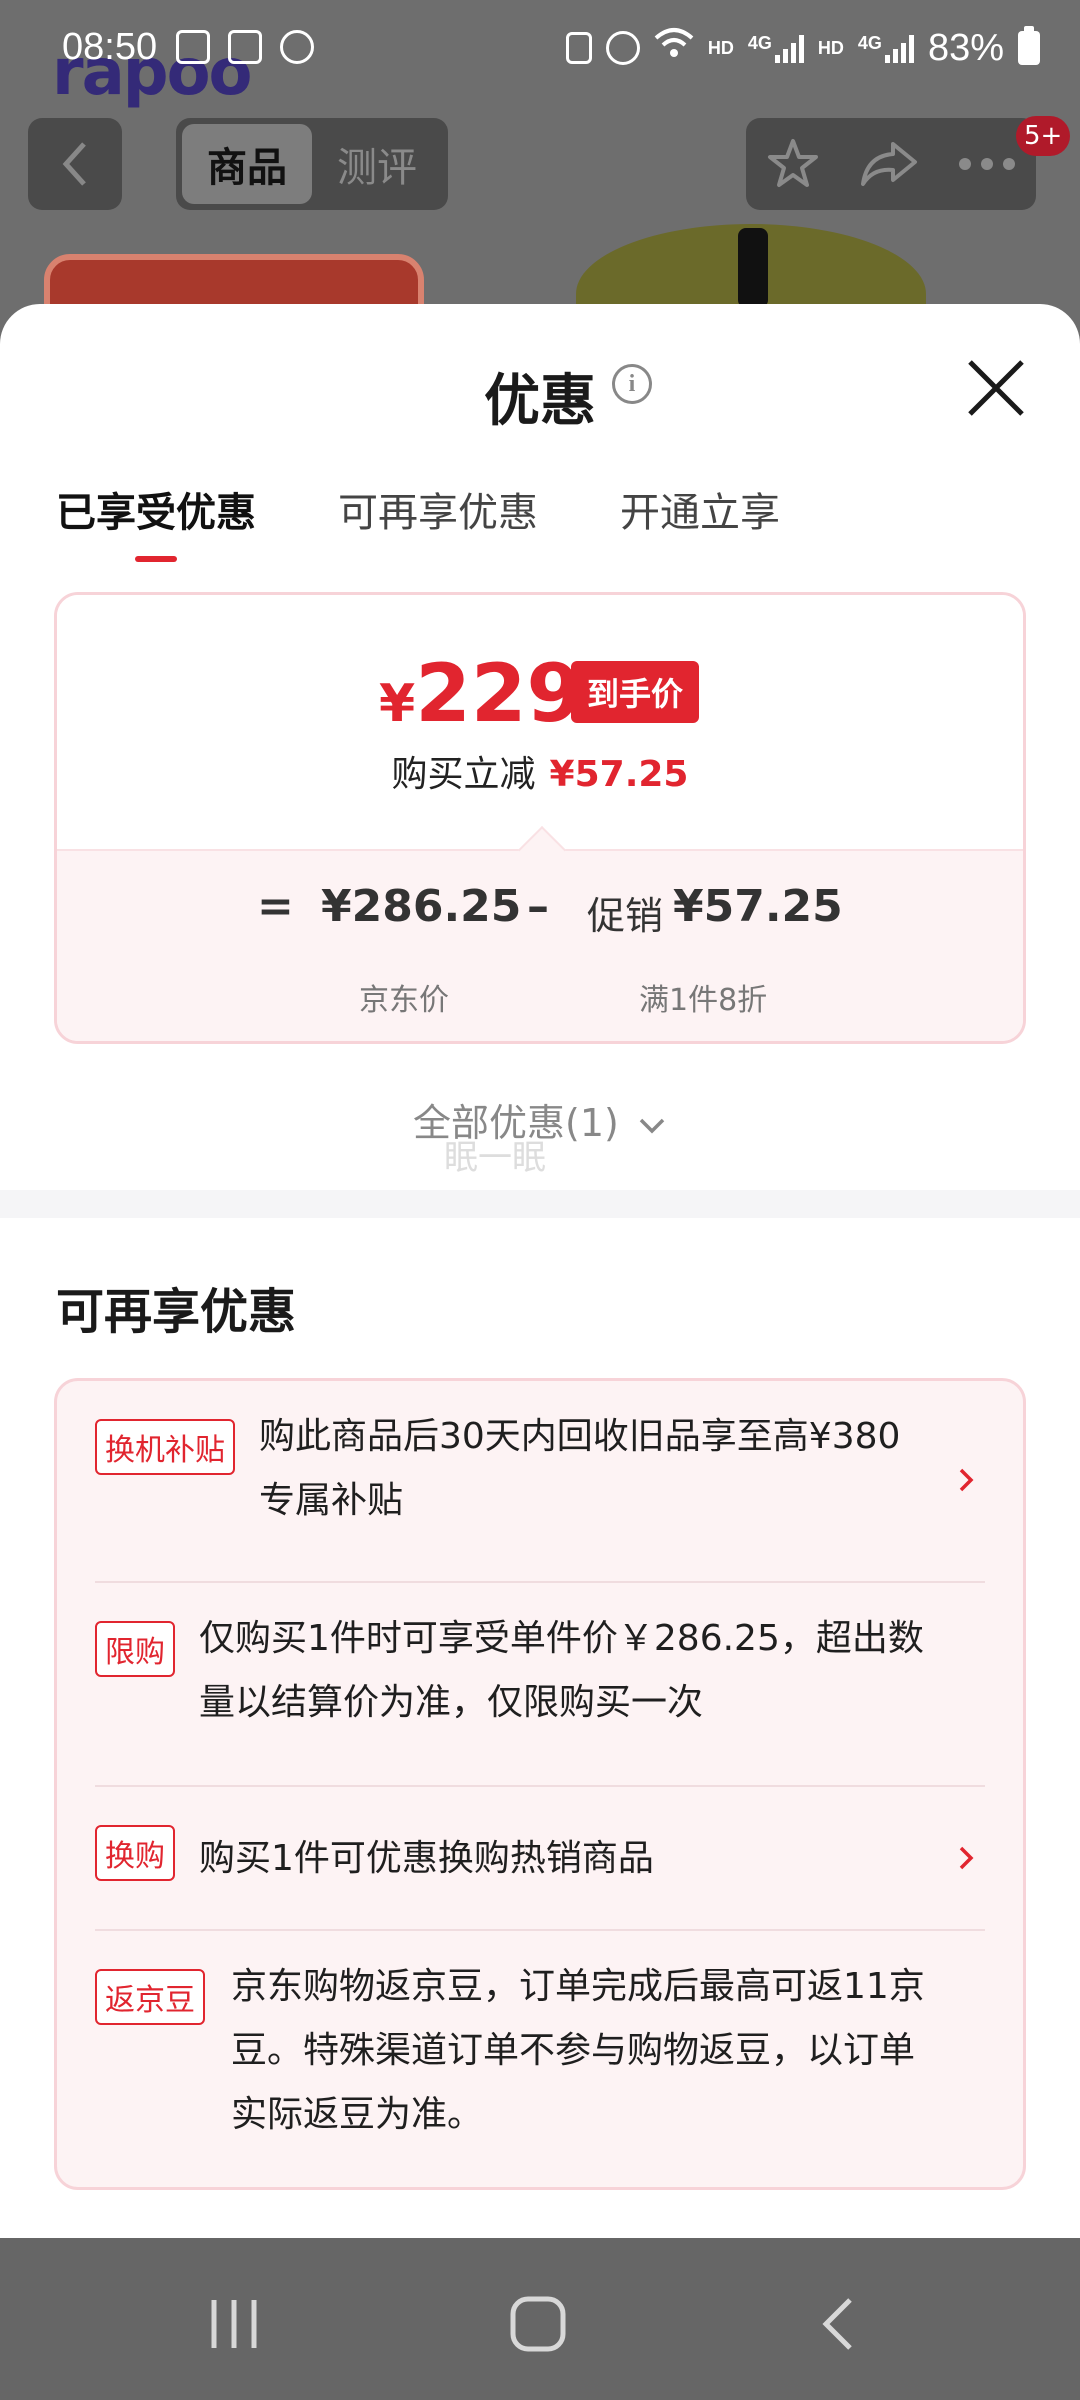  Describe the element at coordinates (451, 1702) in the screenshot. I see `offer-text-line: 量以结算价为准，仅限购买一次` at that location.